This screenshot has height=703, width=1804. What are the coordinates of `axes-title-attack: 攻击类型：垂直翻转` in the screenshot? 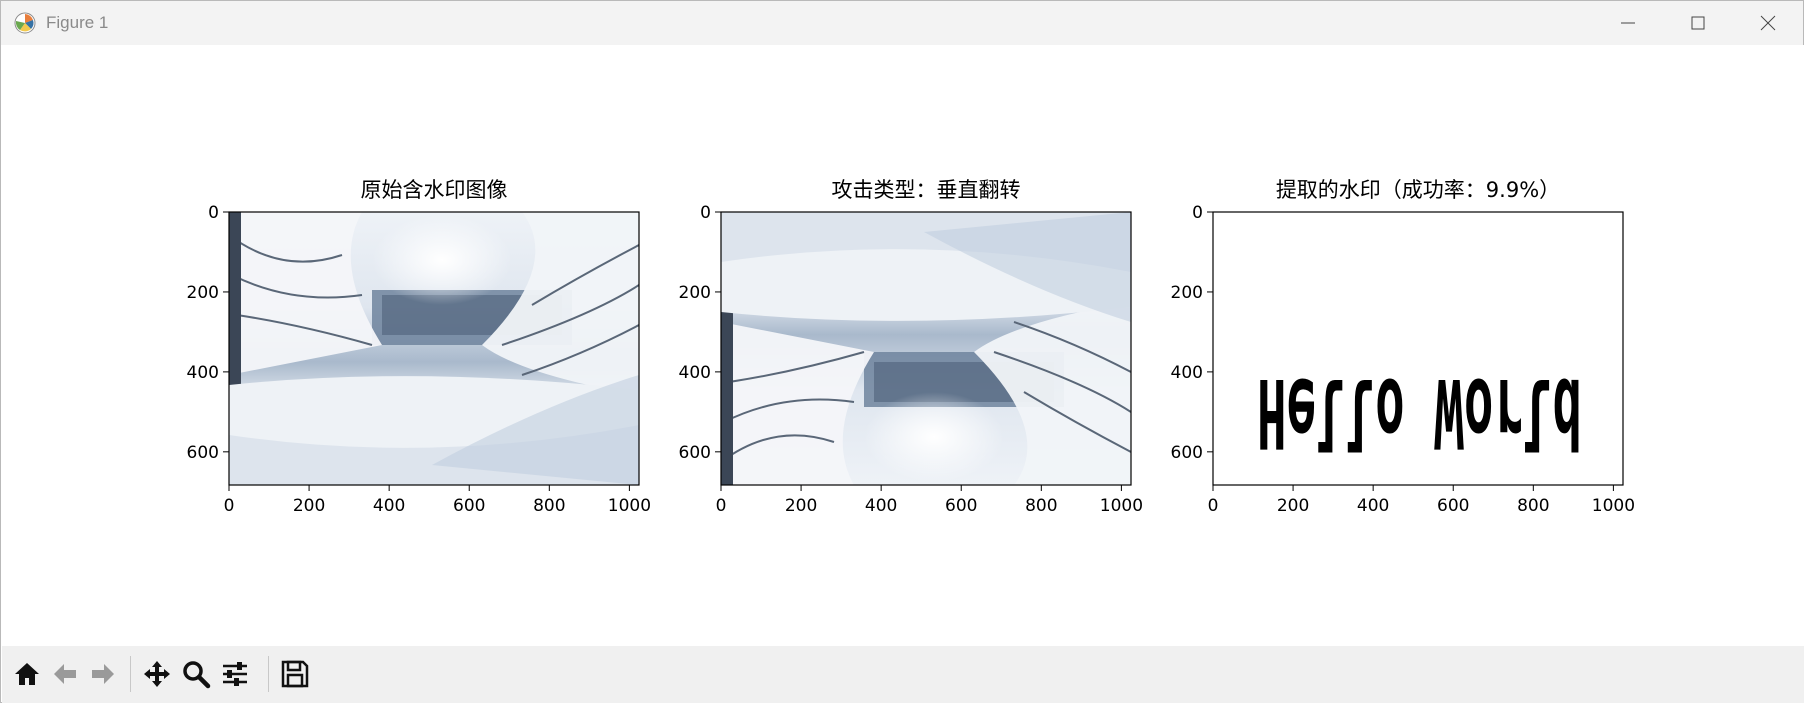 It's located at (926, 190).